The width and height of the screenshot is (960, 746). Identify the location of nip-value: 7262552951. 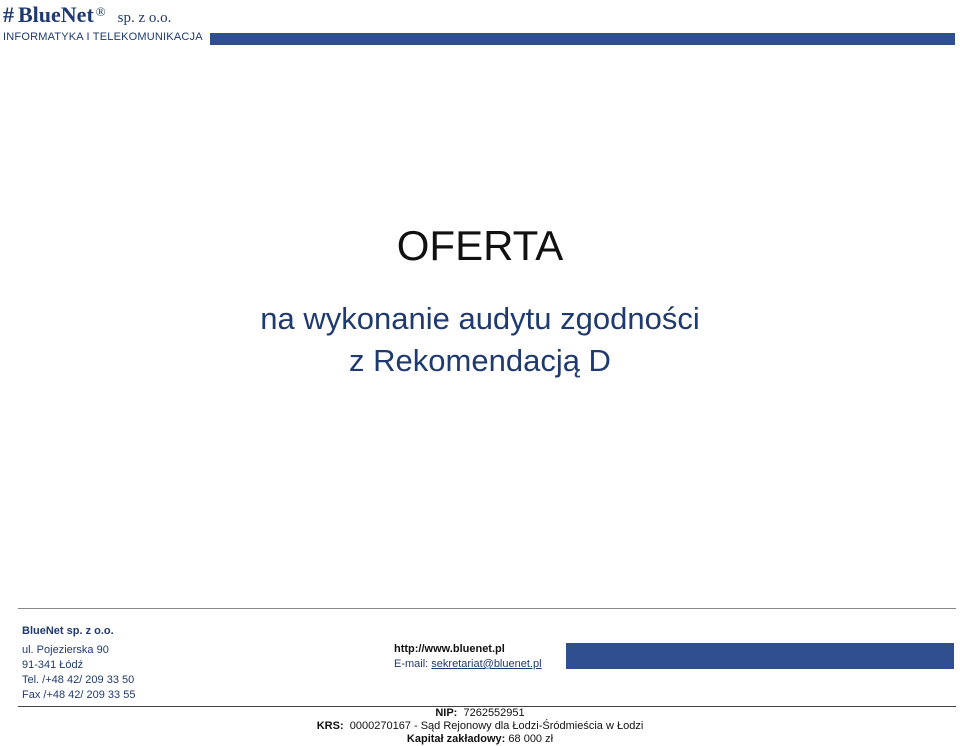
(494, 713).